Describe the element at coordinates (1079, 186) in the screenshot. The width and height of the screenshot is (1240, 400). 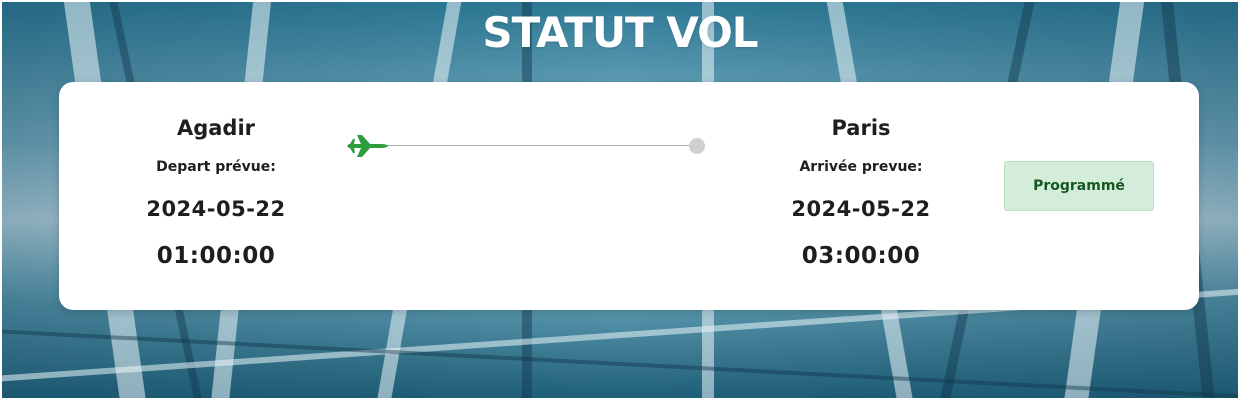
I see `status-badge: Programmé` at that location.